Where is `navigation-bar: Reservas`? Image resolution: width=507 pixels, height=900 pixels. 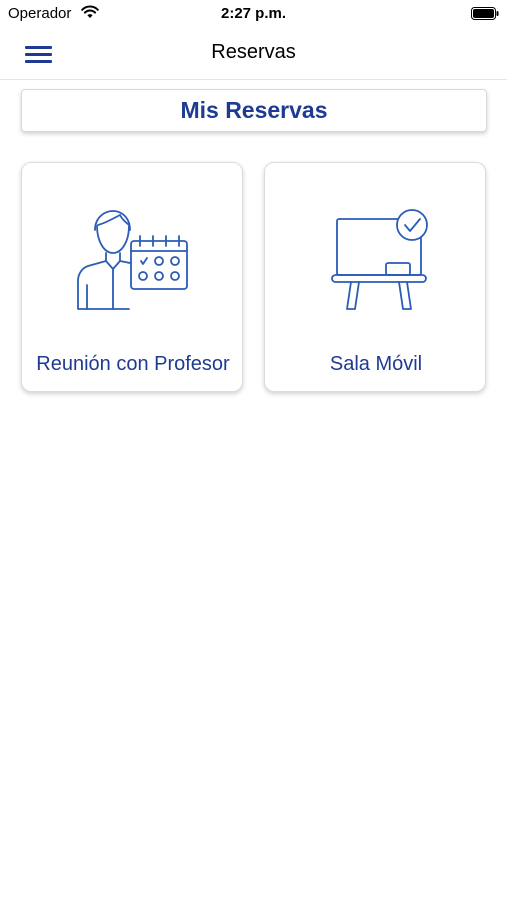 navigation-bar: Reservas is located at coordinates (253, 55).